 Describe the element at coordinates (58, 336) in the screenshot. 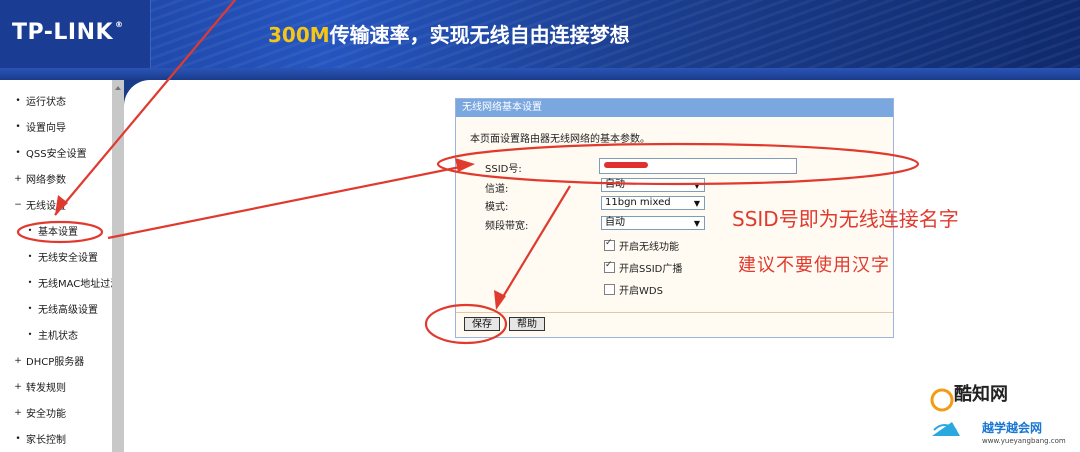

I see `sidebar-item-label: 主机状态` at that location.